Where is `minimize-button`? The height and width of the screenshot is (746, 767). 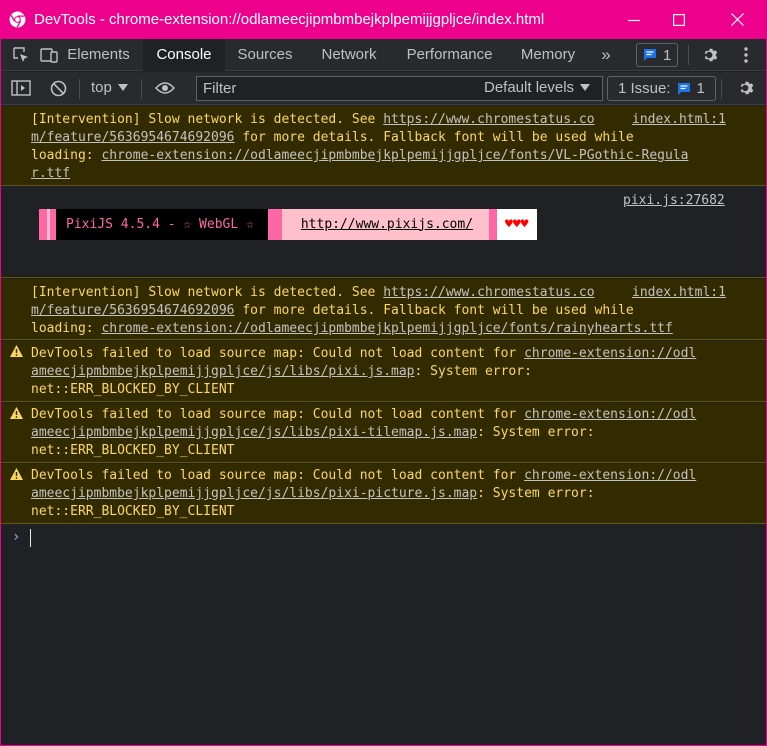
minimize-button is located at coordinates (634, 19).